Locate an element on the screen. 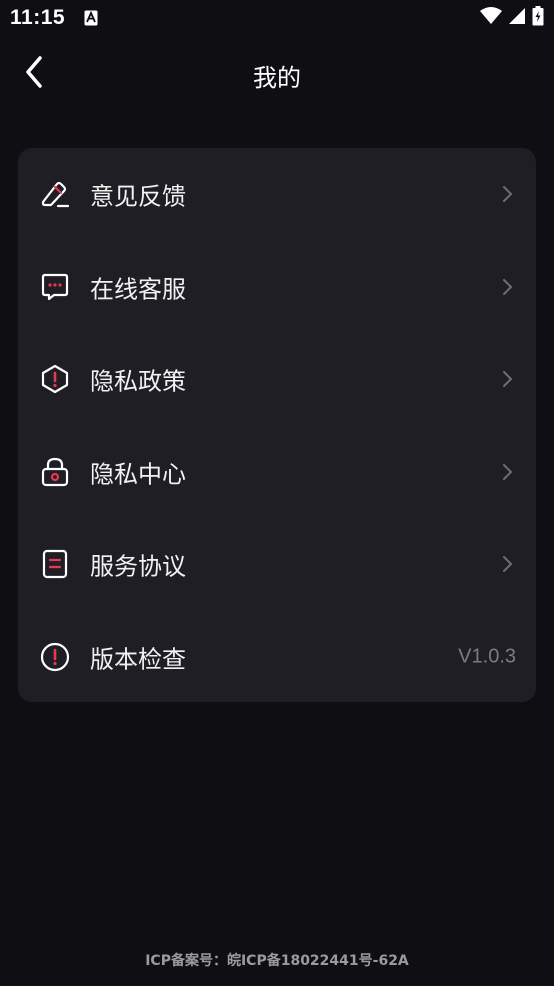  a-icon is located at coordinates (91, 18).